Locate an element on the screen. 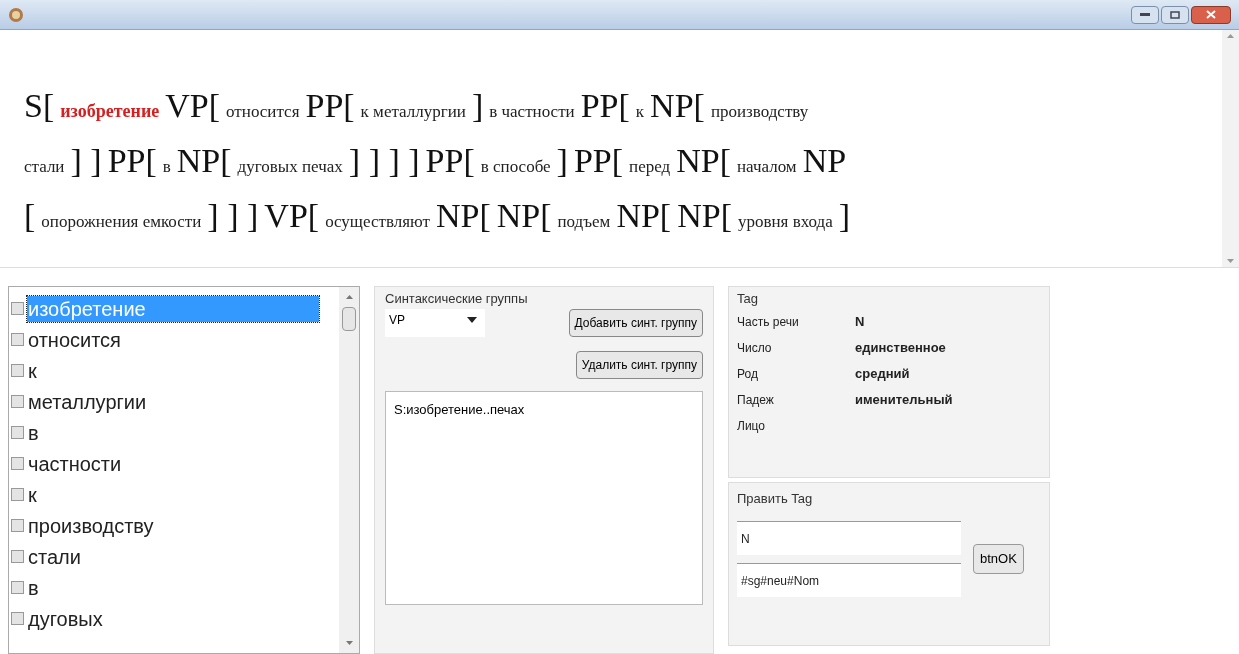 The width and height of the screenshot is (1239, 654). word-text: опорожнения емкости is located at coordinates (121, 222).